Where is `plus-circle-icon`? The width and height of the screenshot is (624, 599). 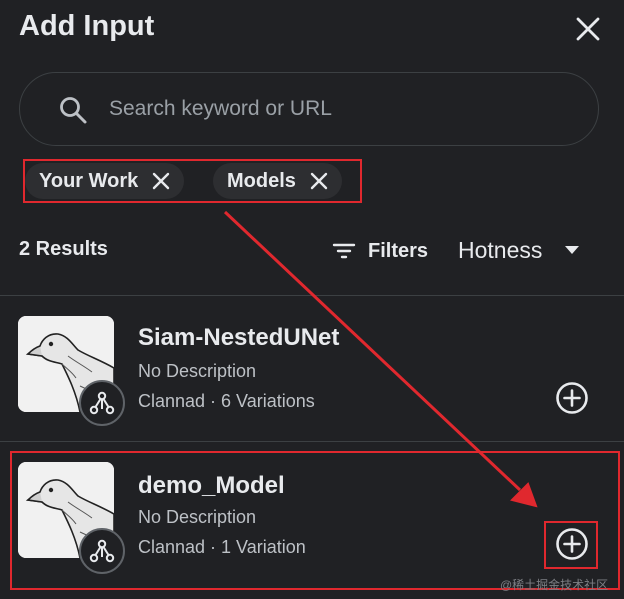
plus-circle-icon is located at coordinates (572, 398).